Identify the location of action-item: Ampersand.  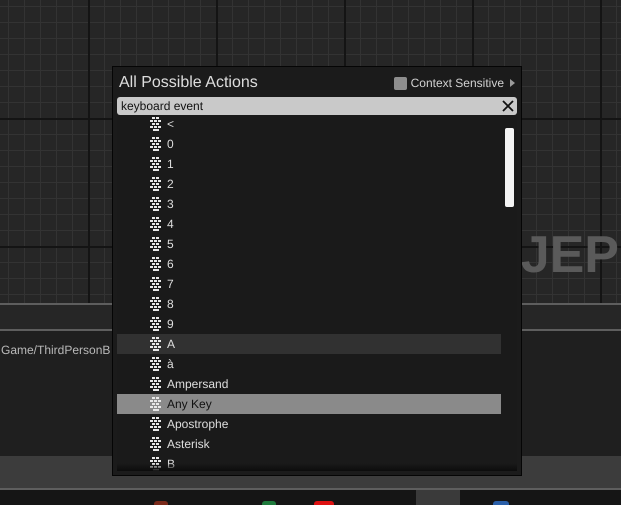
(309, 384).